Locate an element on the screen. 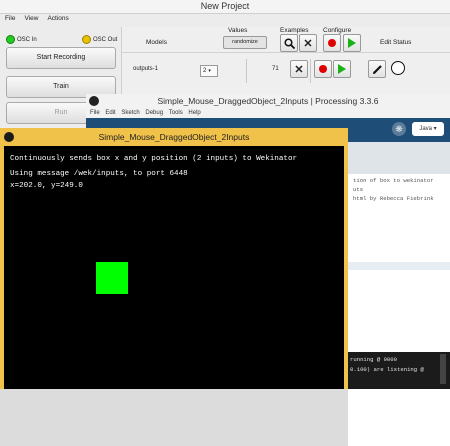 The height and width of the screenshot is (446, 450). code-line-1: tion of box to wekinator is located at coordinates (393, 180).